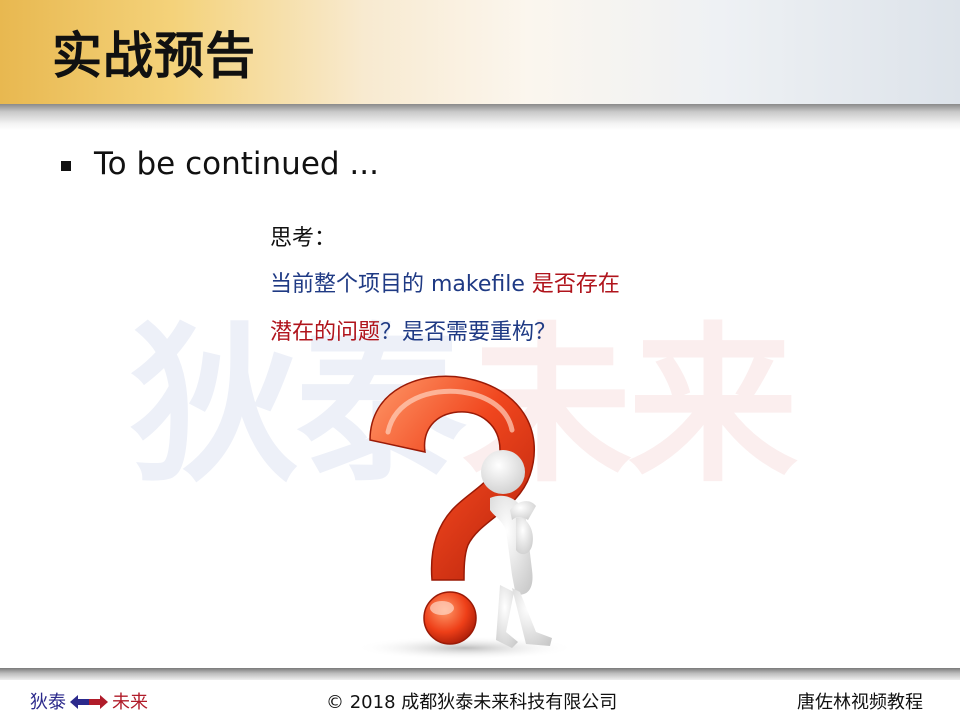 The height and width of the screenshot is (720, 960). What do you see at coordinates (575, 284) in the screenshot?
I see `thinking-line-2b: 是否存在` at bounding box center [575, 284].